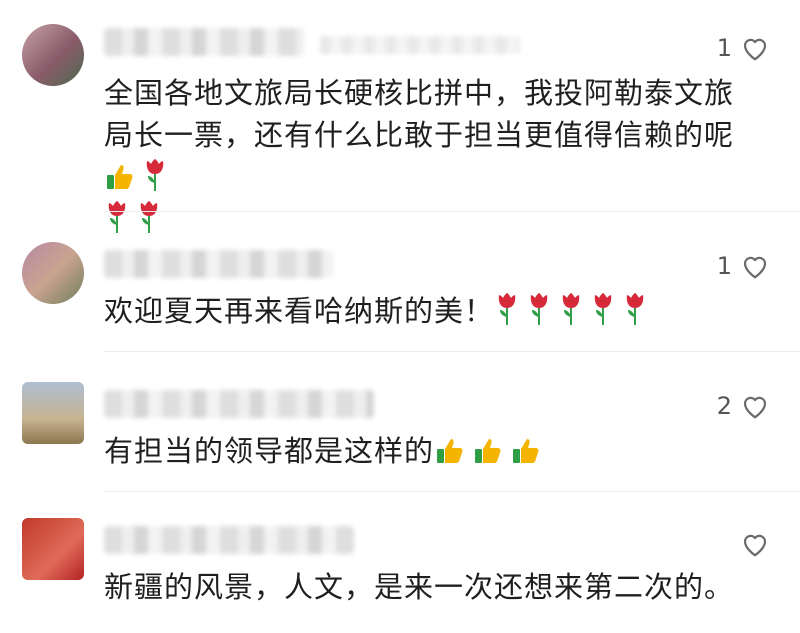 This screenshot has height=633, width=800. Describe the element at coordinates (420, 45) in the screenshot. I see `timestamp-blurred` at that location.